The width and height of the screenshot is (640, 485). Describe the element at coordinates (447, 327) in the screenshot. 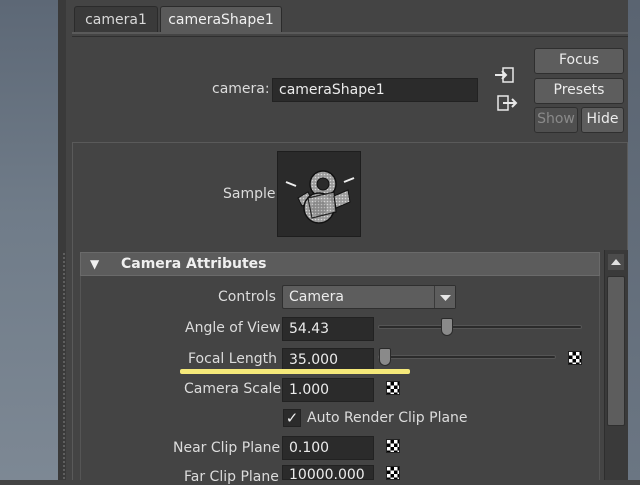

I see `angle-of-view-slider-handle` at that location.